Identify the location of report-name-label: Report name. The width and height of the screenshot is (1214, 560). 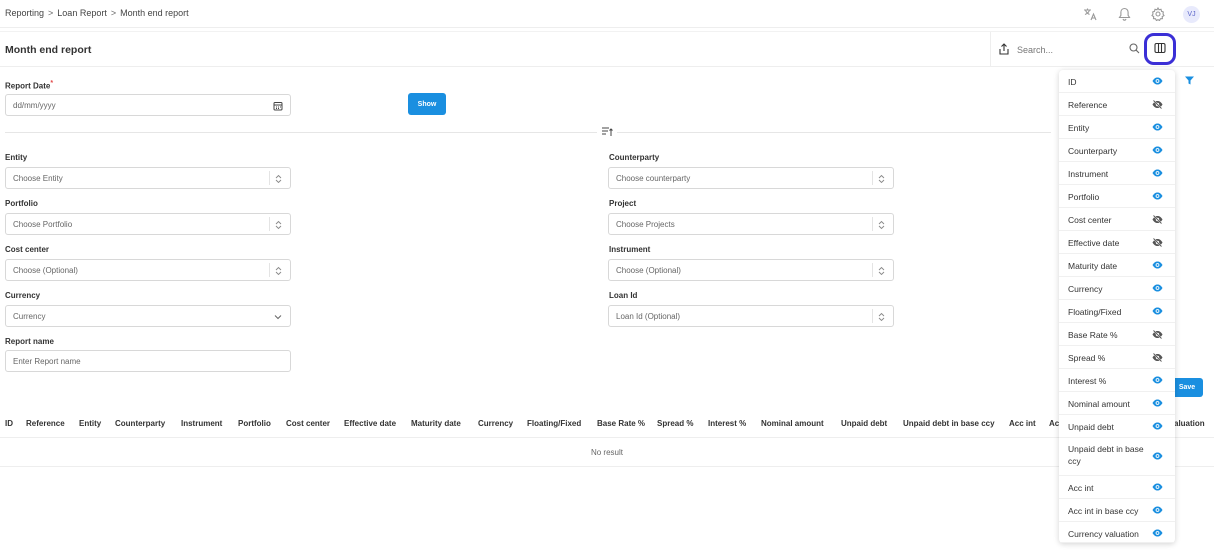
(29, 341).